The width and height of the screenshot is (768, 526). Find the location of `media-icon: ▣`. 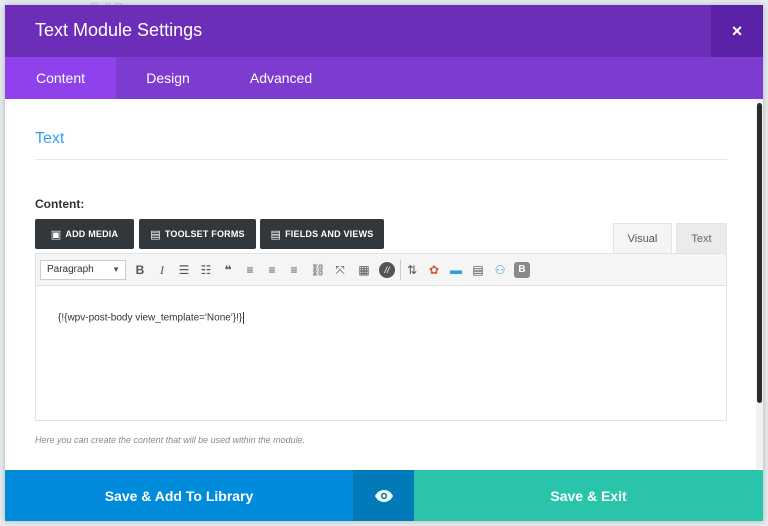

media-icon: ▣ is located at coordinates (56, 234).